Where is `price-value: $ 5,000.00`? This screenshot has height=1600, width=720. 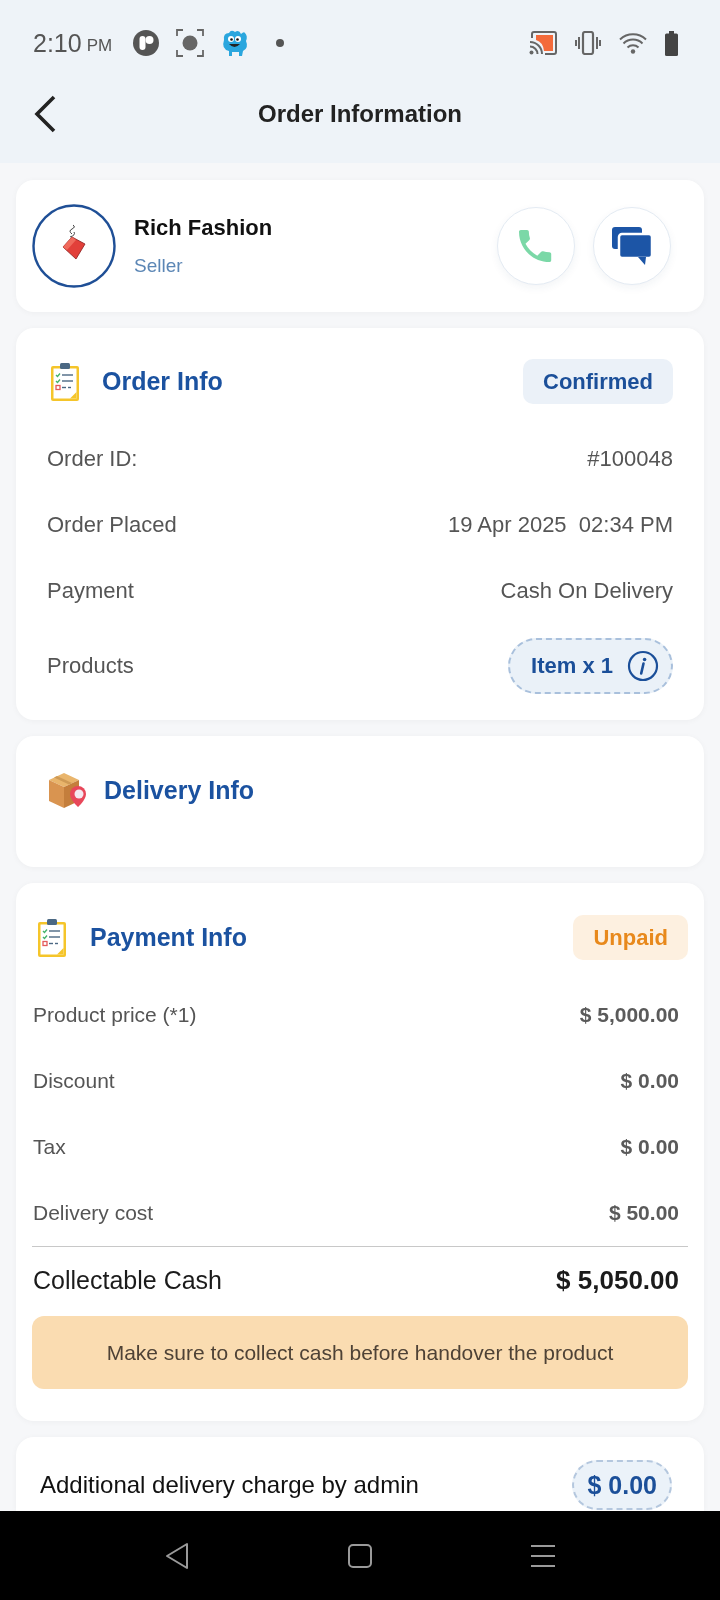
price-value: $ 5,000.00 is located at coordinates (629, 1015).